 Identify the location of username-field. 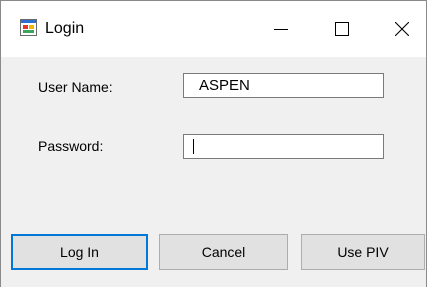
(283, 85).